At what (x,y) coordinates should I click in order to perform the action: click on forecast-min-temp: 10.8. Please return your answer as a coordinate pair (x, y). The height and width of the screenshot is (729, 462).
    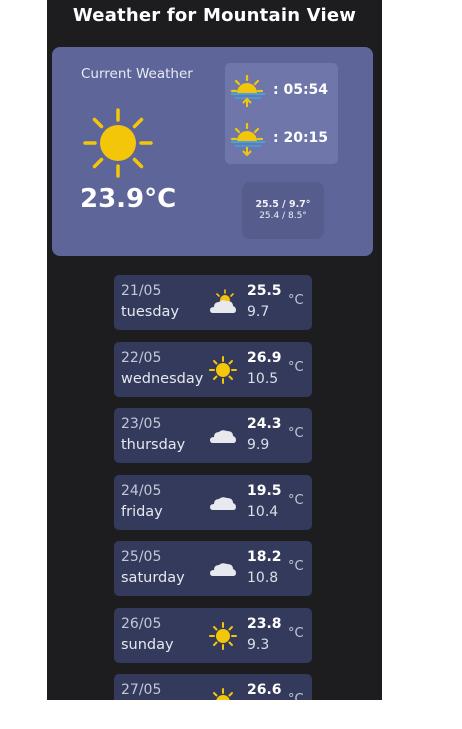
    Looking at the image, I should click on (263, 578).